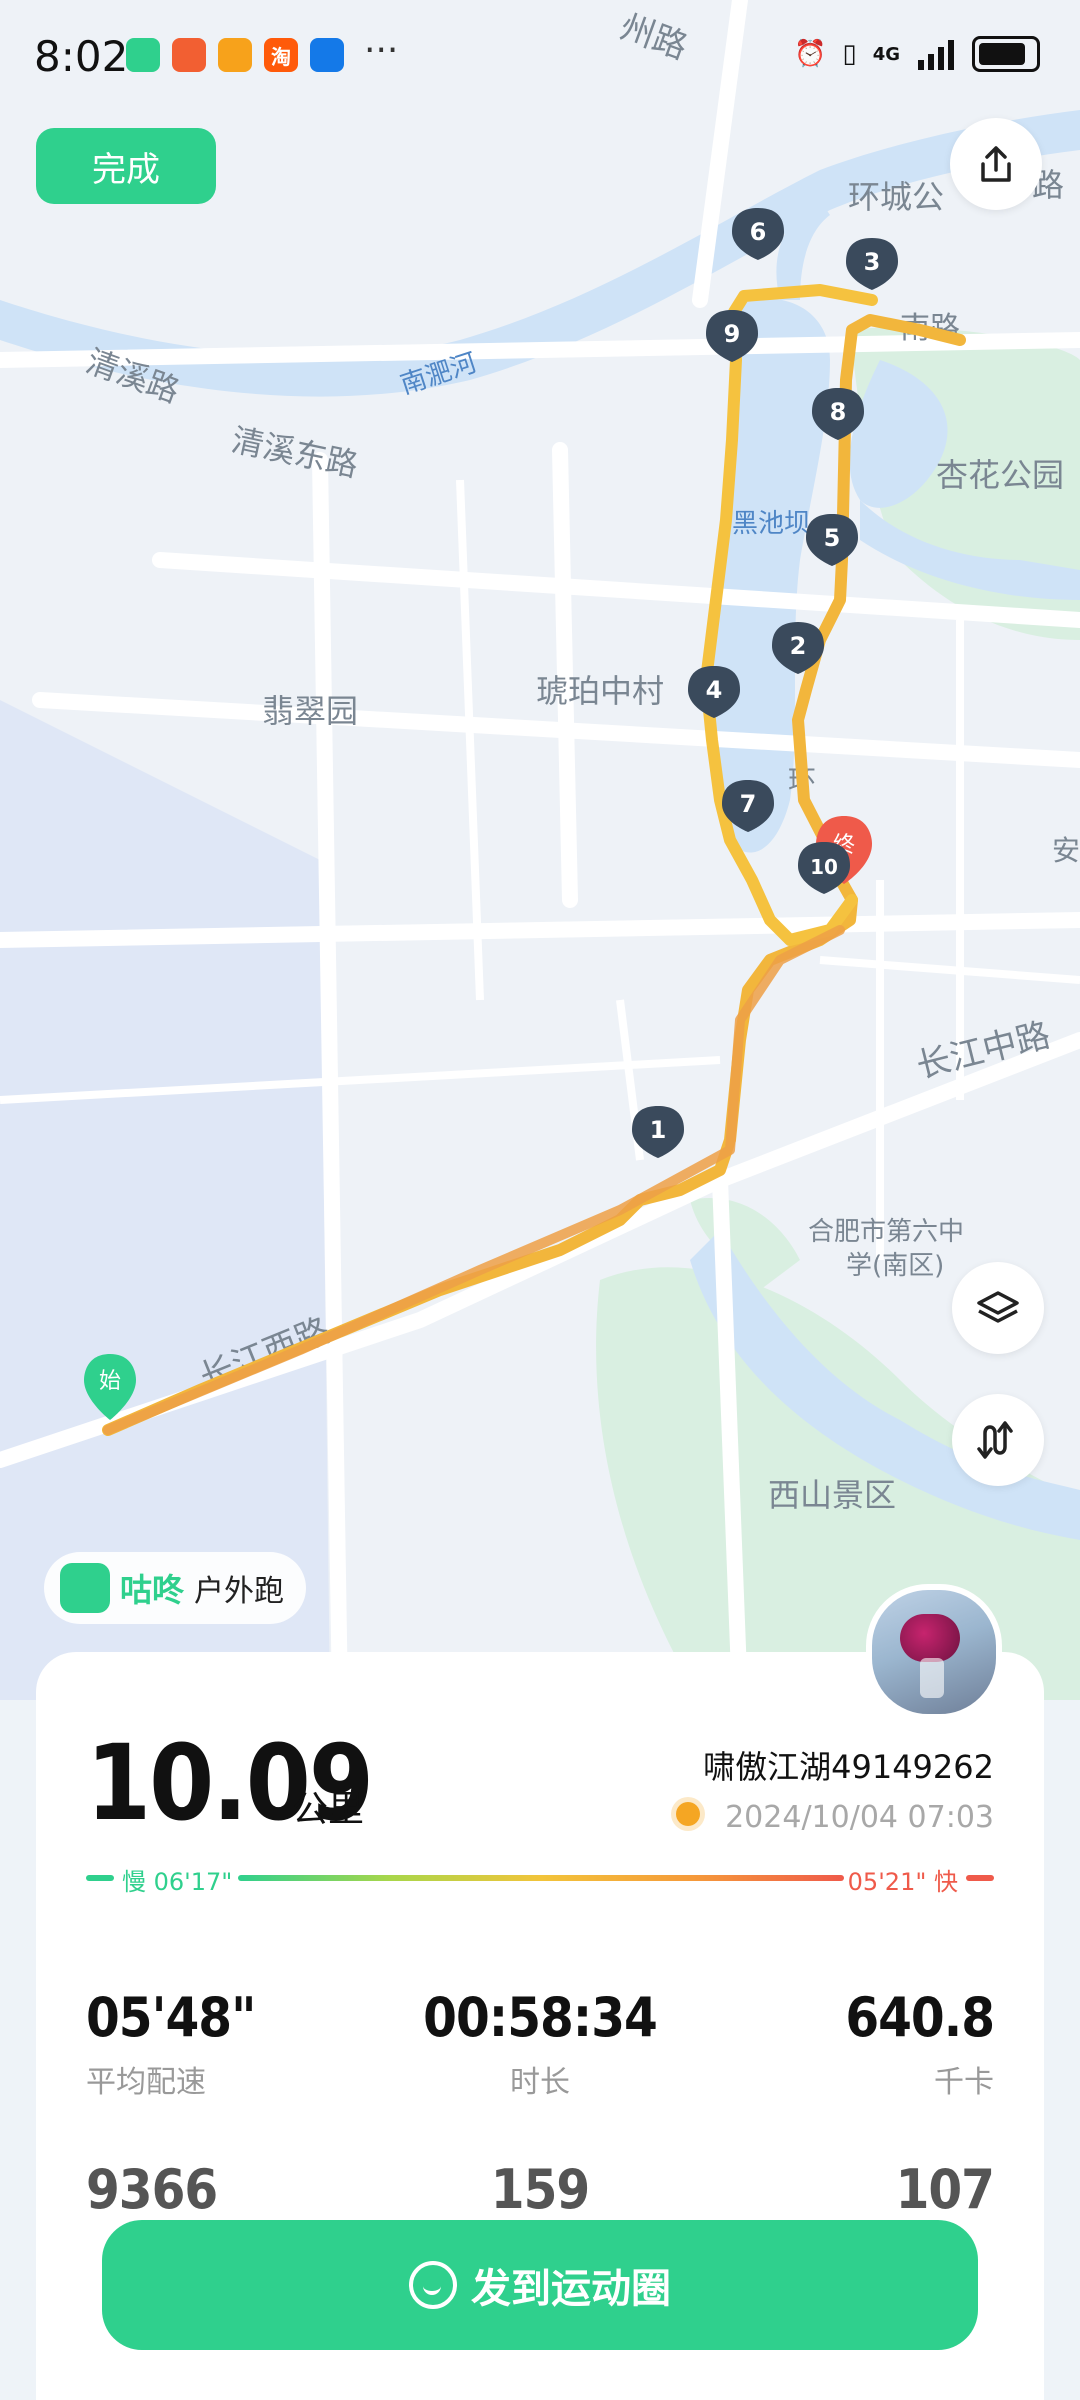 Image resolution: width=1080 pixels, height=2400 pixels. Describe the element at coordinates (143, 55) in the screenshot. I see `app-green-icon` at that location.